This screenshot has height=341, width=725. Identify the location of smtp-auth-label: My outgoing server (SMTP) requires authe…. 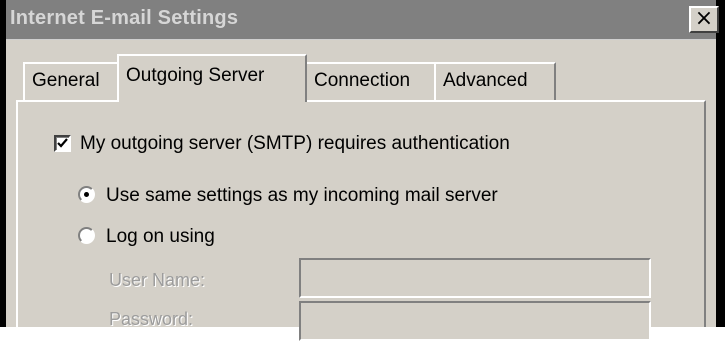
(295, 144).